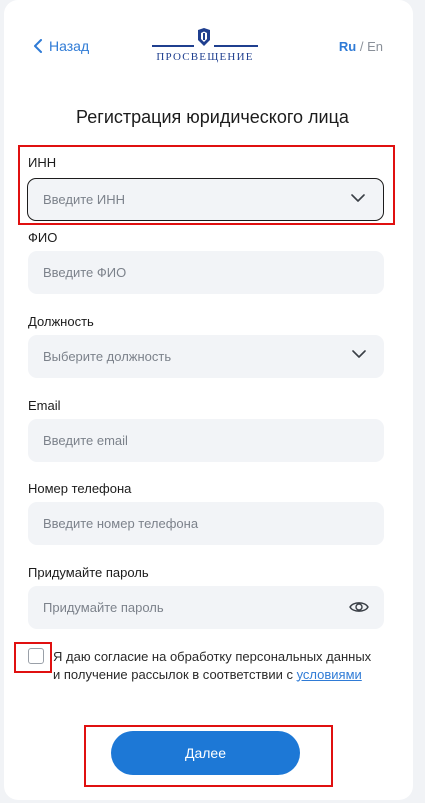 The width and height of the screenshot is (425, 803). I want to click on password-placeholder: Придумайте пароль, so click(103, 607).